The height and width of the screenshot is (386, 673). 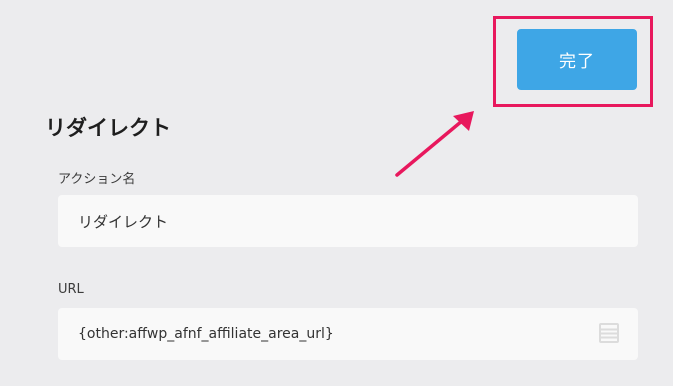 I want to click on done-button: 完了, so click(x=577, y=59).